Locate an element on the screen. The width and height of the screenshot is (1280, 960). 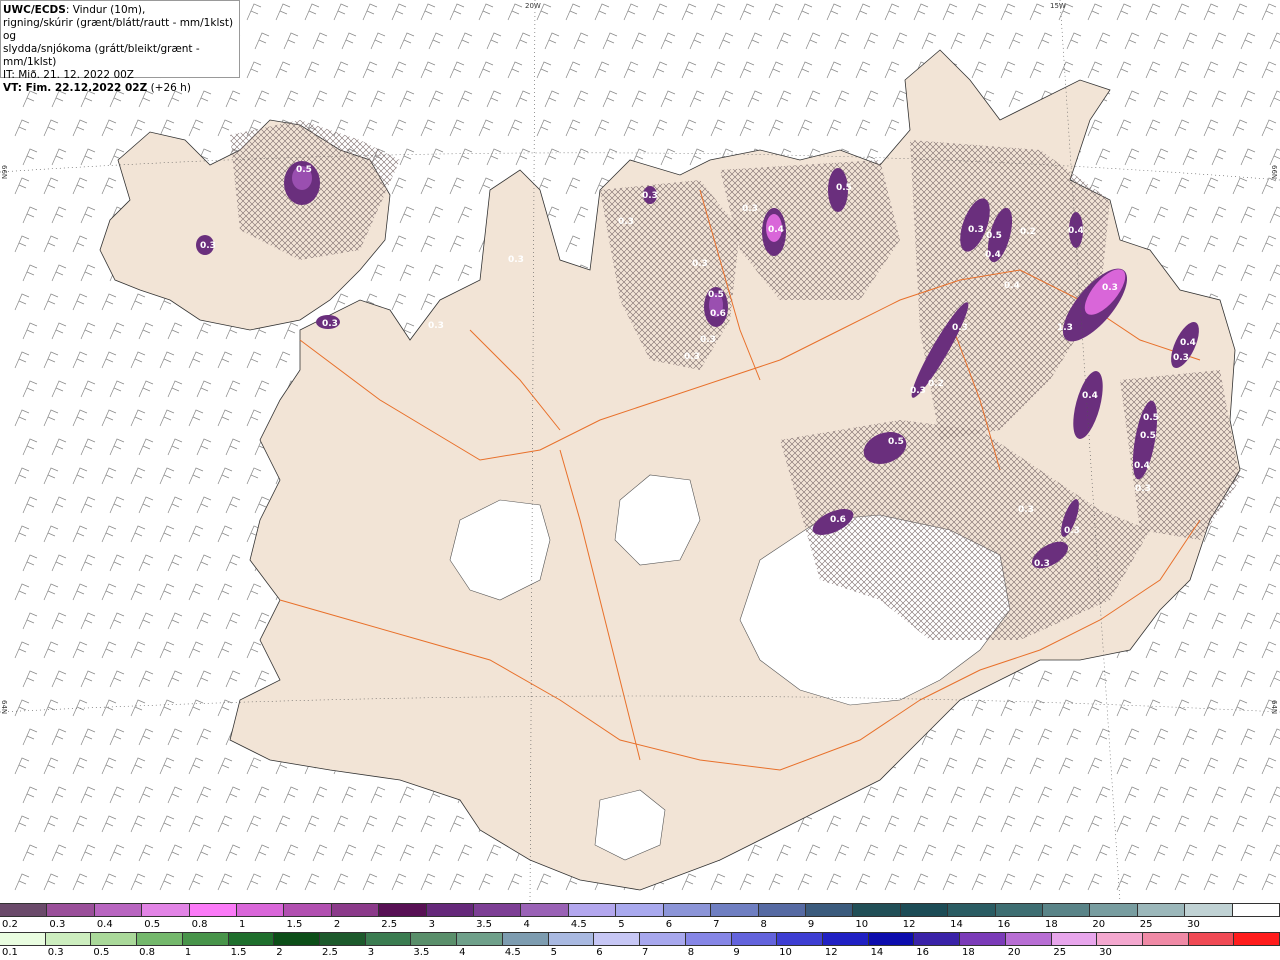
colorbar-tick-label: 7 is located at coordinates (716, 924).